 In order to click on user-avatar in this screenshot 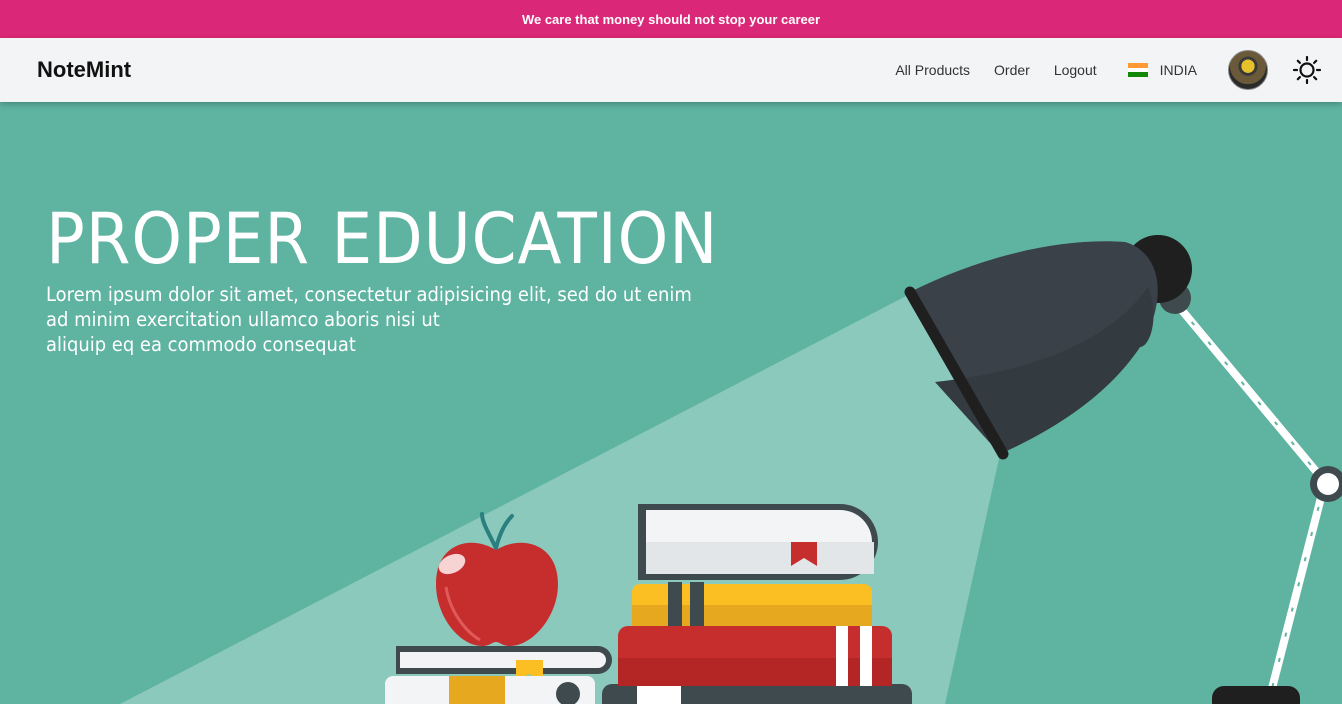, I will do `click(1248, 70)`.